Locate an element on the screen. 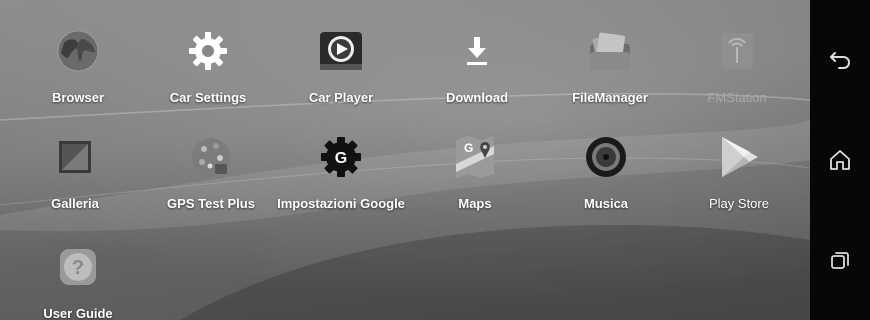  app-label: Car Player is located at coordinates (341, 97).